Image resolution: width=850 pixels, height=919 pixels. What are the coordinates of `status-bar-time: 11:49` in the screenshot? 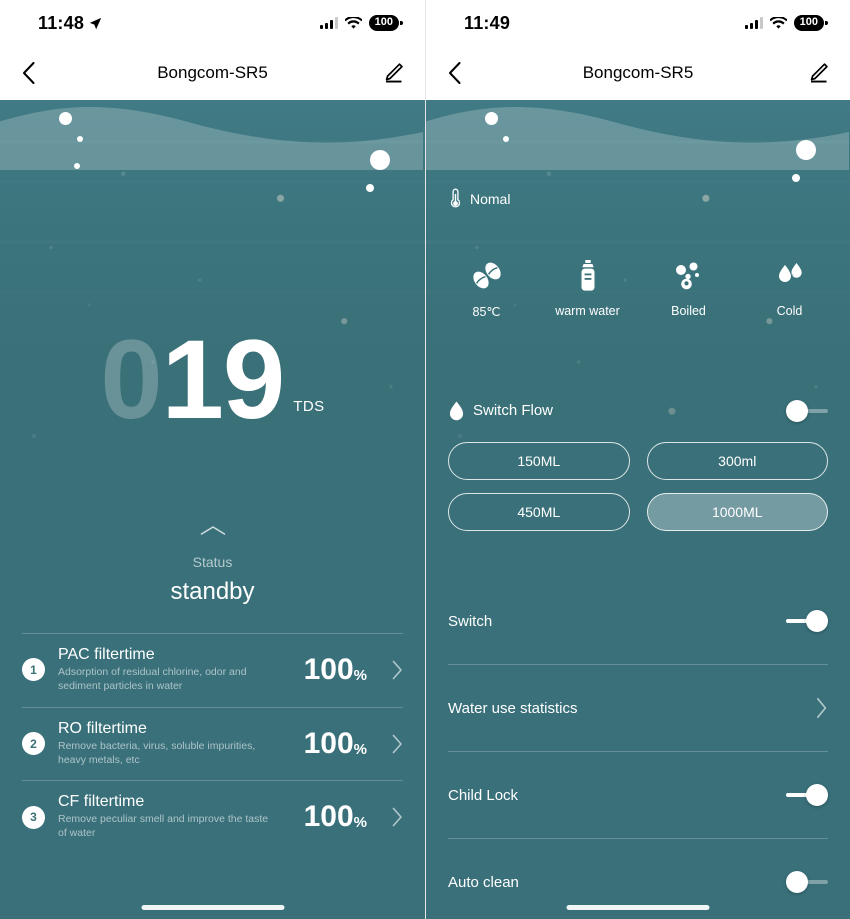 It's located at (487, 22).